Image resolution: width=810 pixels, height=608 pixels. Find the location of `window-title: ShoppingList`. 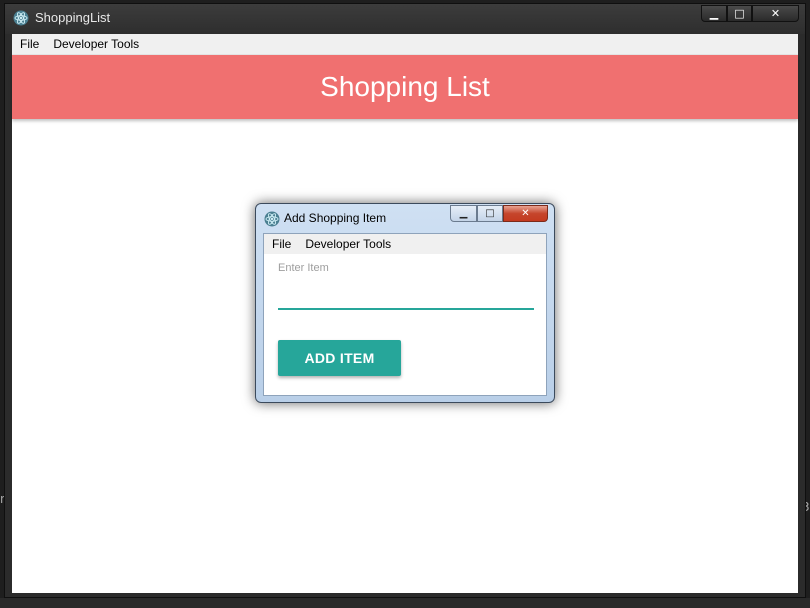

window-title: ShoppingList is located at coordinates (73, 17).